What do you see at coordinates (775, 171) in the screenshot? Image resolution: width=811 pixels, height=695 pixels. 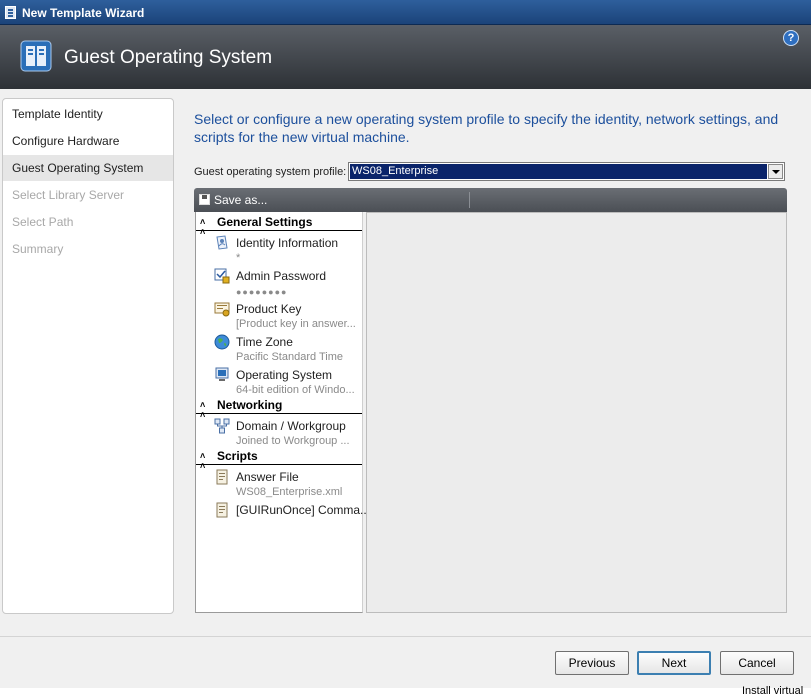 I see `dropdown-arrow-icon` at bounding box center [775, 171].